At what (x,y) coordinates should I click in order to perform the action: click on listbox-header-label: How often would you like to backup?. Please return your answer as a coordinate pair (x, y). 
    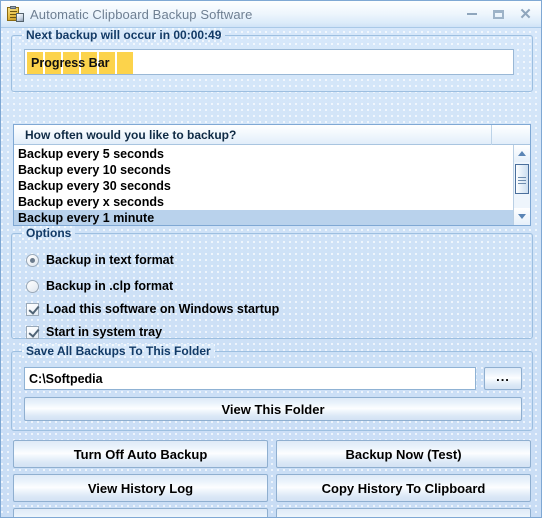
    Looking at the image, I should click on (253, 135).